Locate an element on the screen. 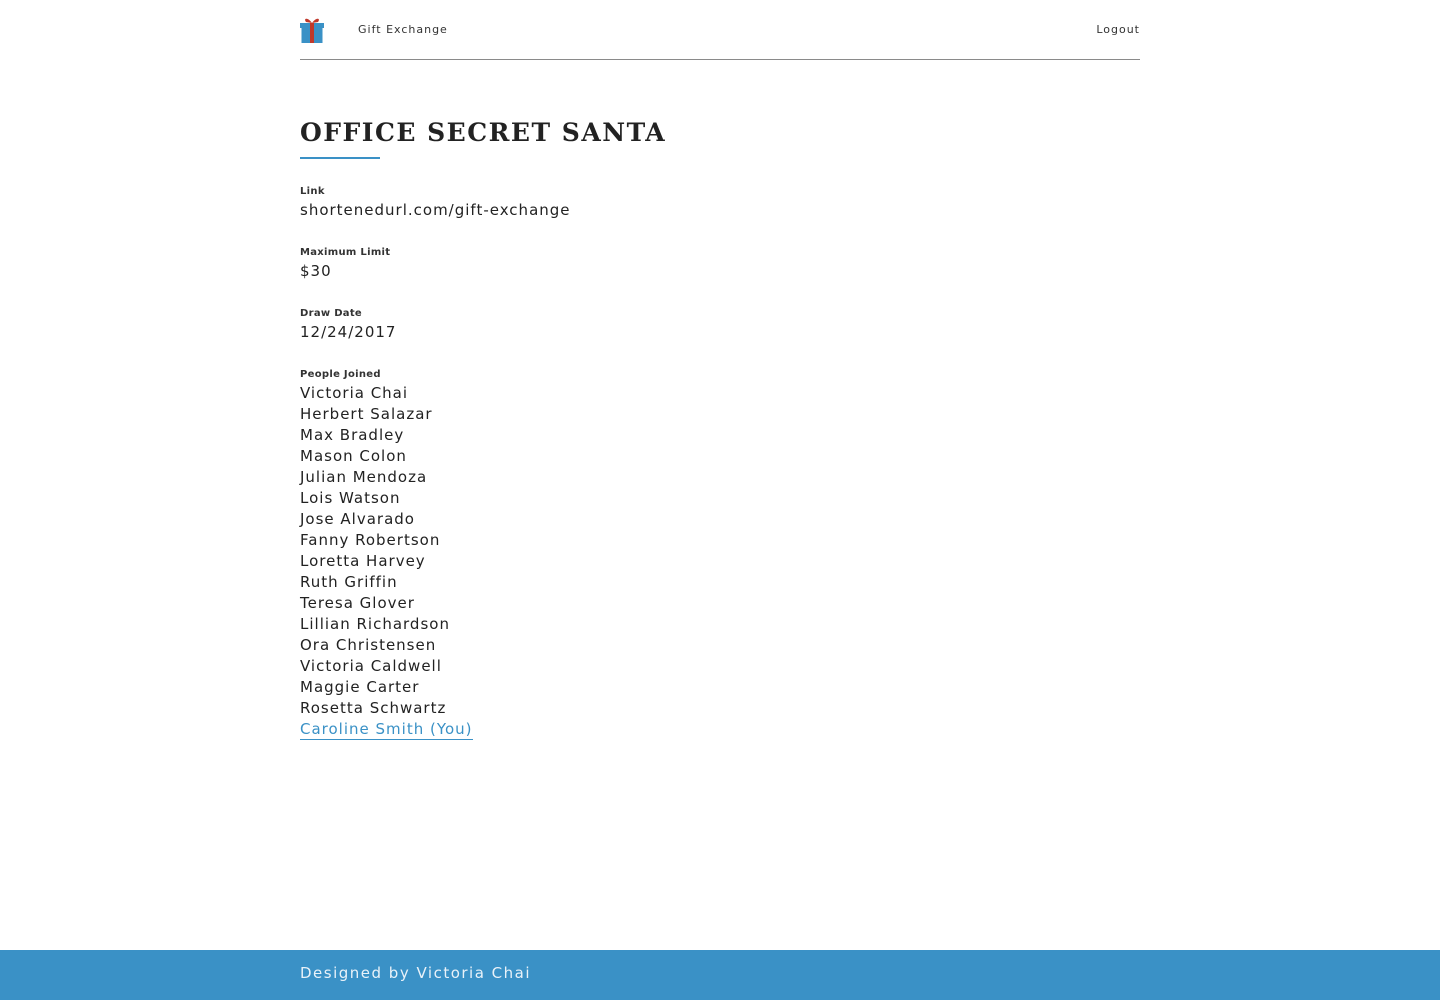 This screenshot has width=1440, height=1000. person-item: Ruth Griffin is located at coordinates (349, 582).